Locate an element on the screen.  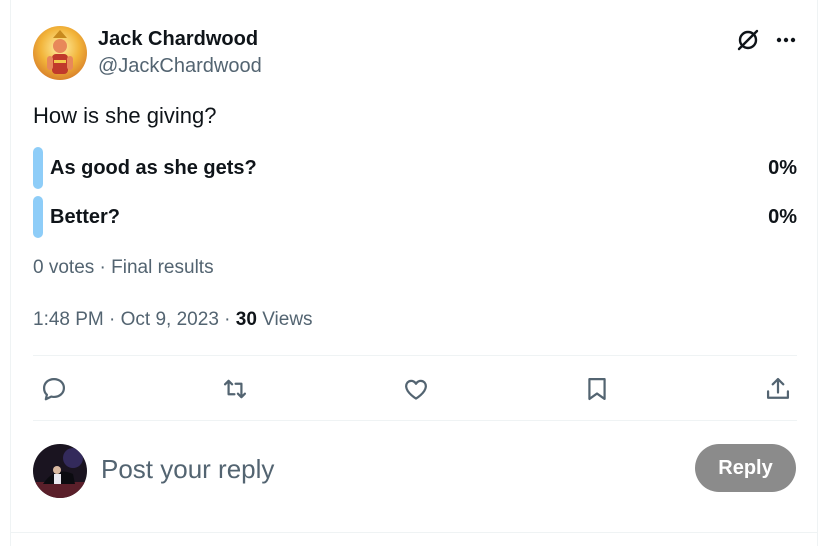
poll-option-label: As good as she gets? is located at coordinates (153, 168).